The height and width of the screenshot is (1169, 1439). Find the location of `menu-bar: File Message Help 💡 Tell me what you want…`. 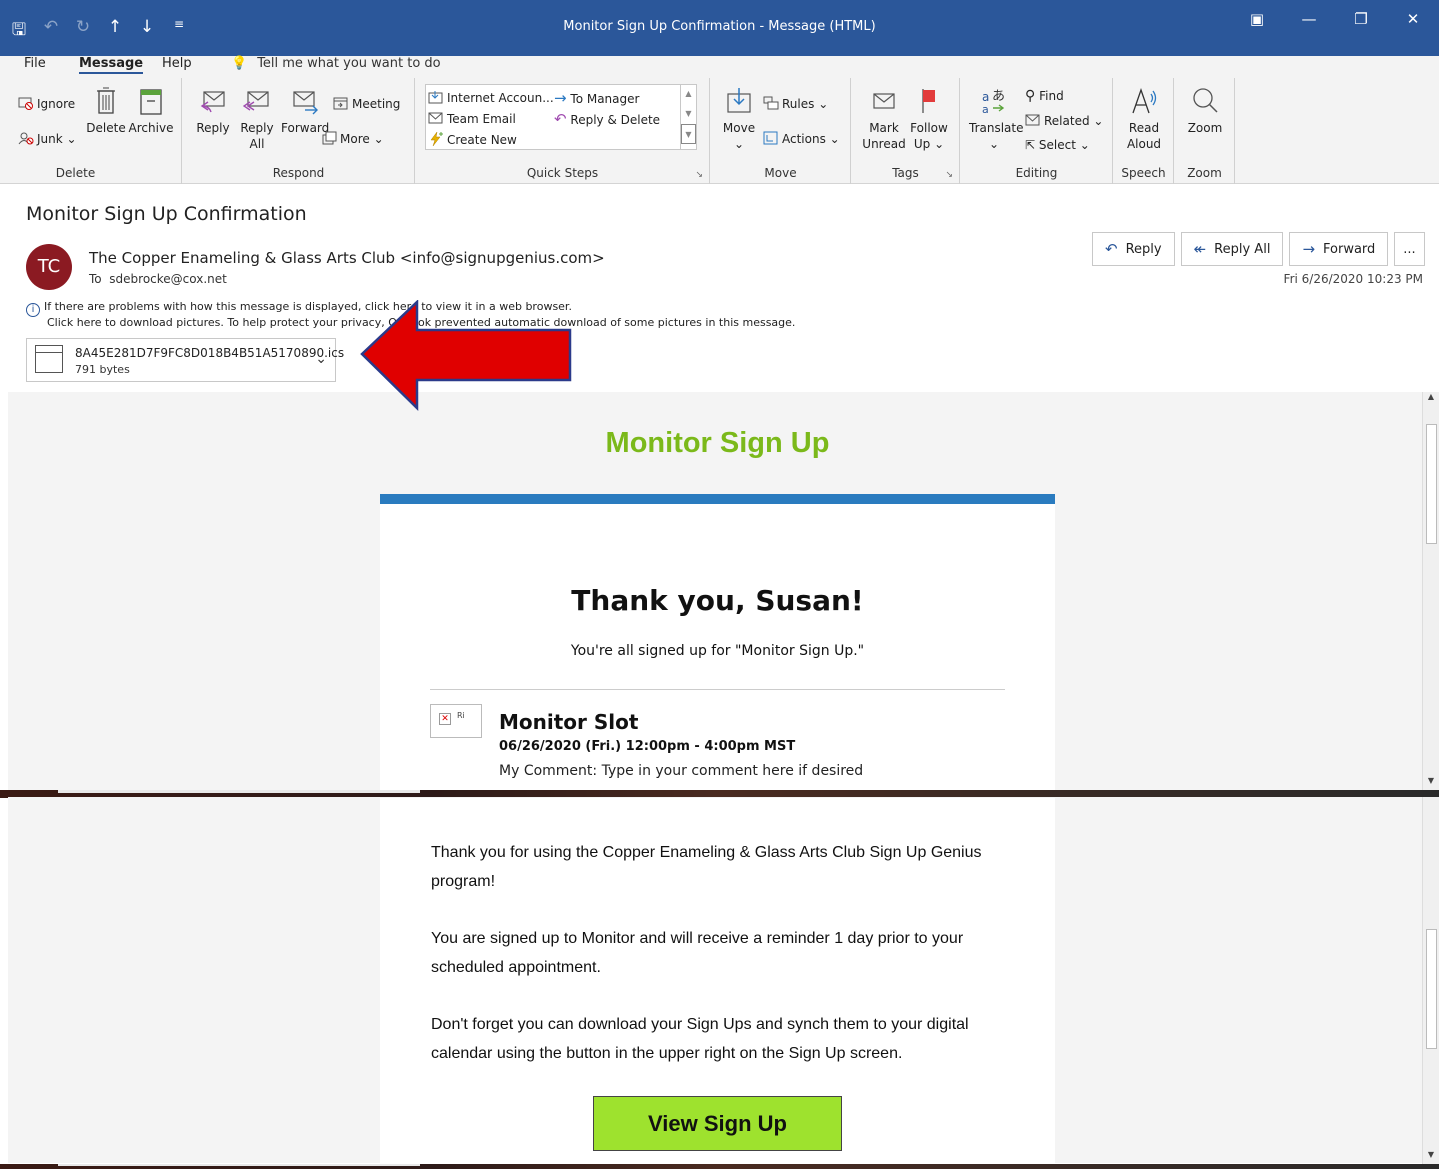

menu-bar: File Message Help 💡 Tell me what you want… is located at coordinates (719, 67).